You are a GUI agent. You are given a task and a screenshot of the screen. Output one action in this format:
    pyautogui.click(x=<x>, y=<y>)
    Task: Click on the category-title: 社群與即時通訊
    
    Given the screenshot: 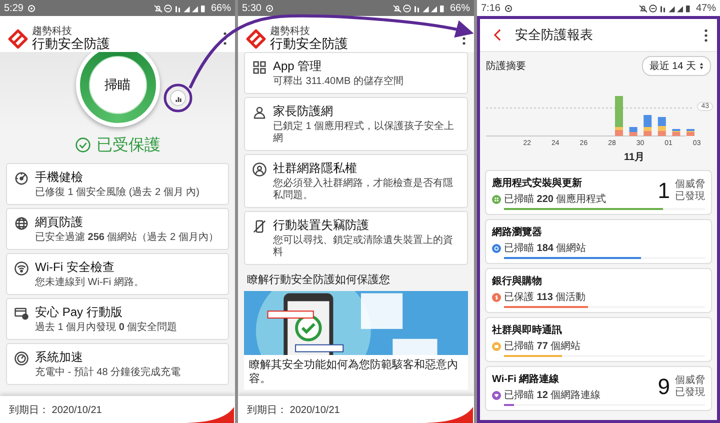 What is the action you would take?
    pyautogui.click(x=527, y=330)
    